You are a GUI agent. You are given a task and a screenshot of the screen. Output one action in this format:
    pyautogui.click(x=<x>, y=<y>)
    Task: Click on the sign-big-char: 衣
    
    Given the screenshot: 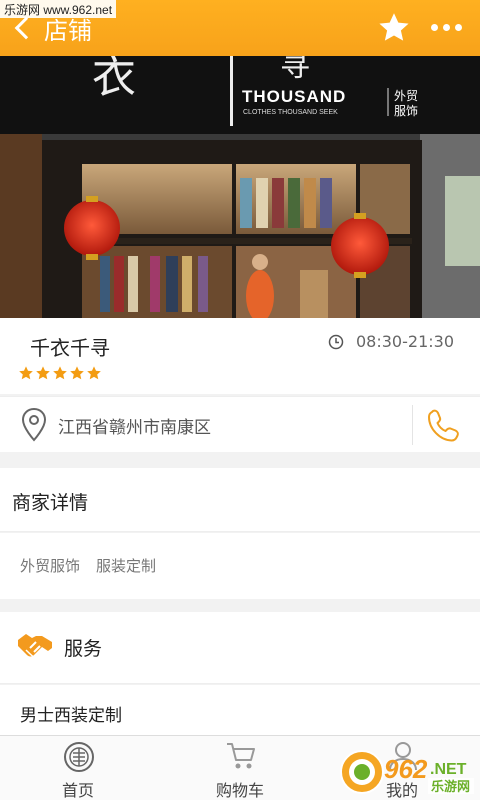 What is the action you would take?
    pyautogui.click(x=114, y=79)
    